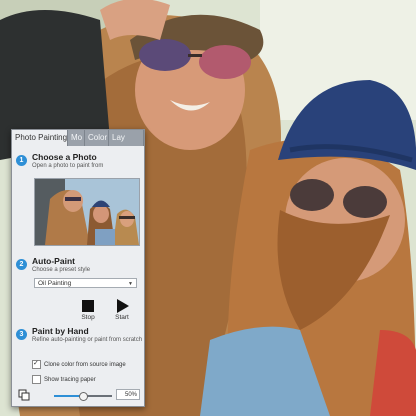 The image size is (416, 416). I want to click on preset-style-value: Oil Painting, so click(55, 283).